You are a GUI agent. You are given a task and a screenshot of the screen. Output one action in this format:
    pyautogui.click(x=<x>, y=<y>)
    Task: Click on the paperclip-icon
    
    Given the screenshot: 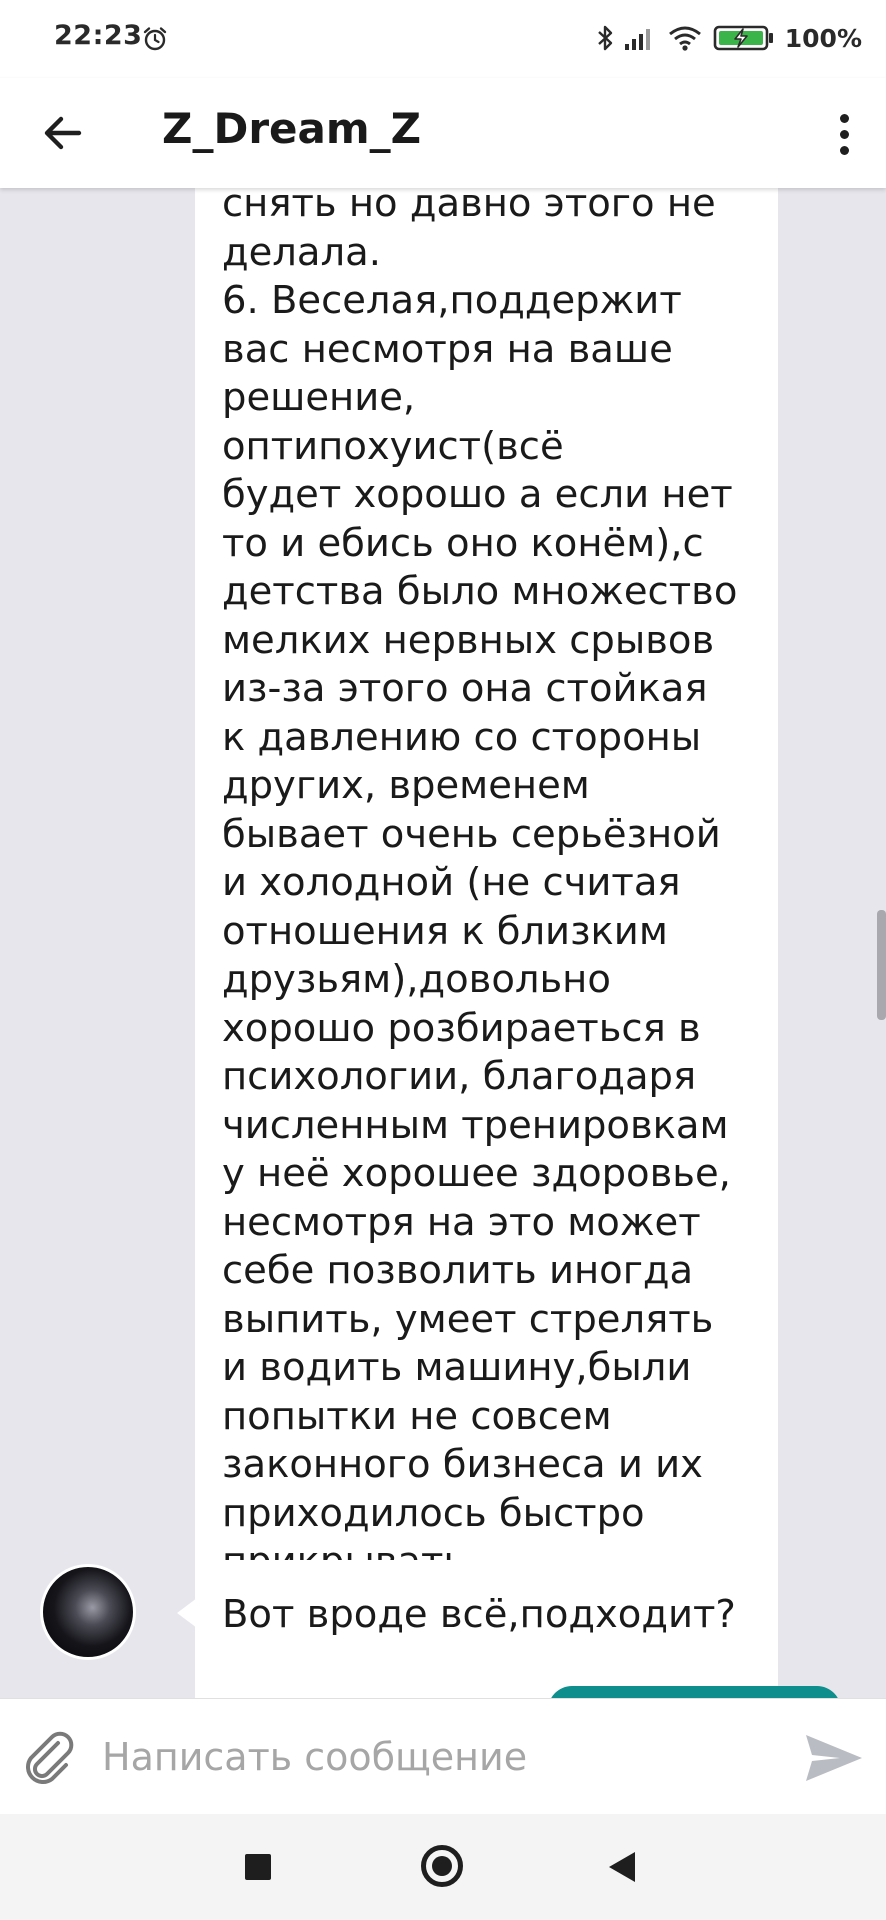 What is the action you would take?
    pyautogui.click(x=50, y=1757)
    